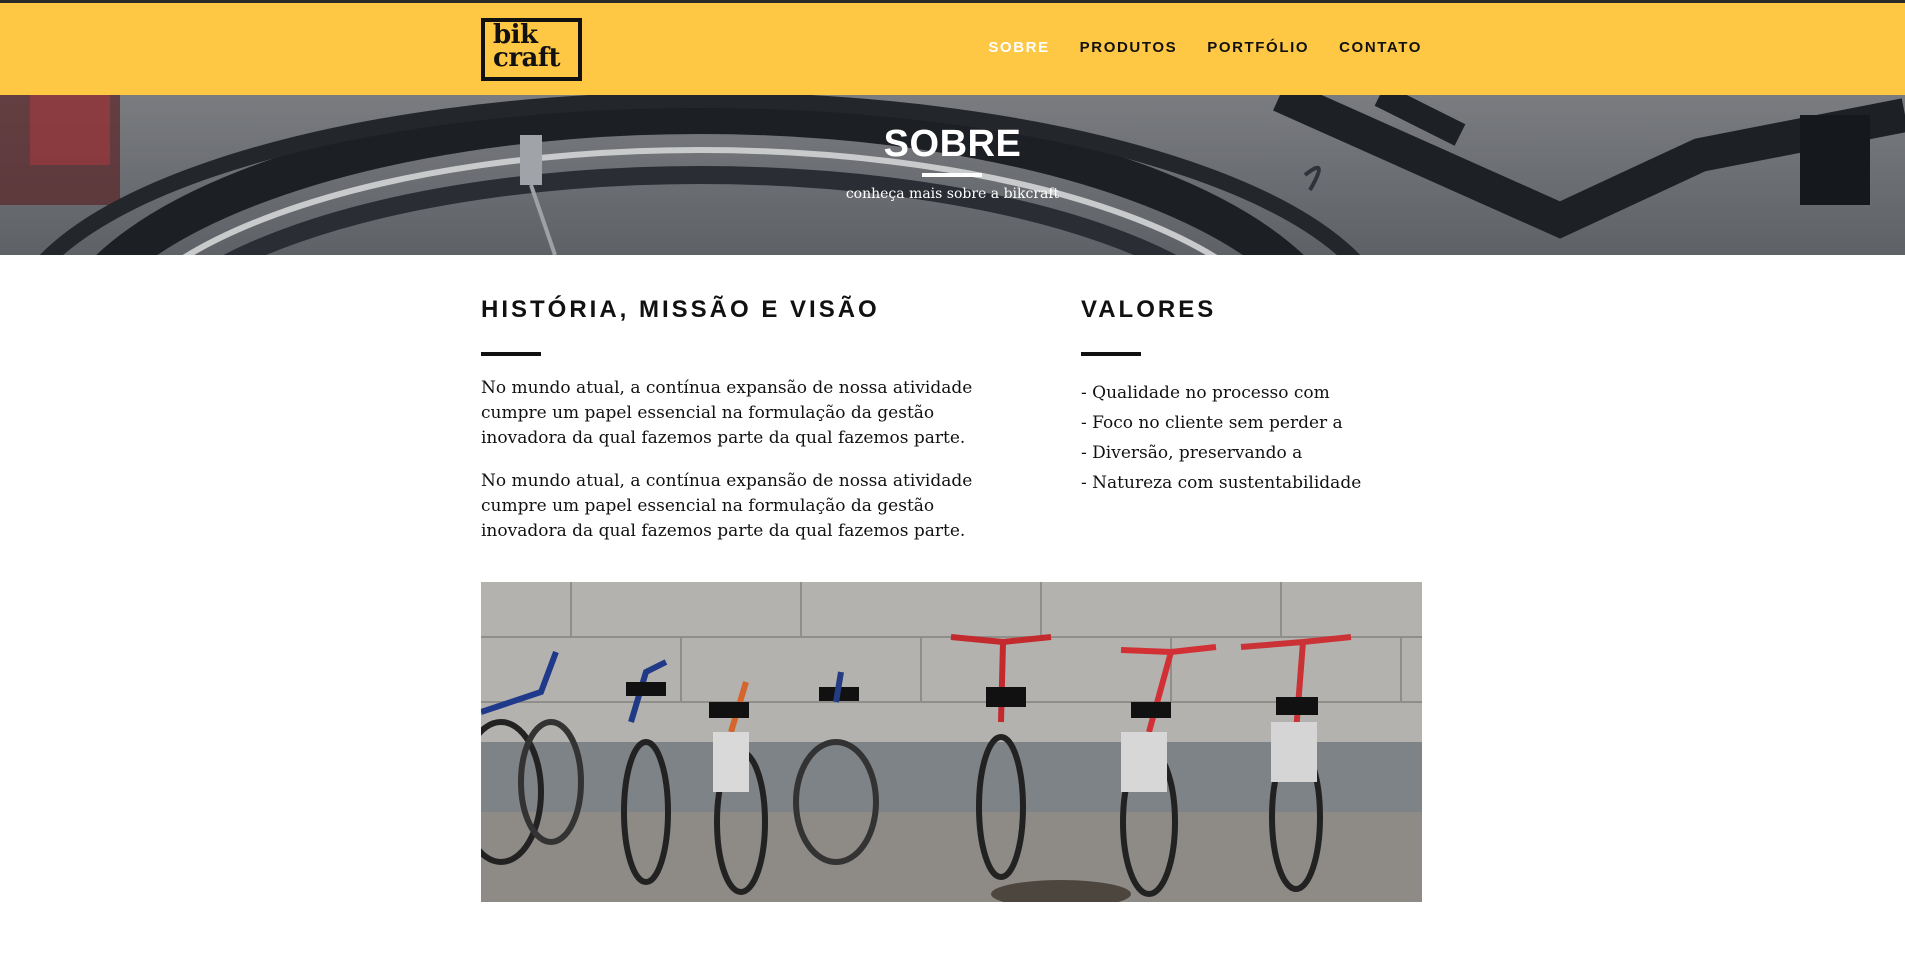  Describe the element at coordinates (1192, 453) in the screenshot. I see `values-item: - Diversão, preservando a` at that location.